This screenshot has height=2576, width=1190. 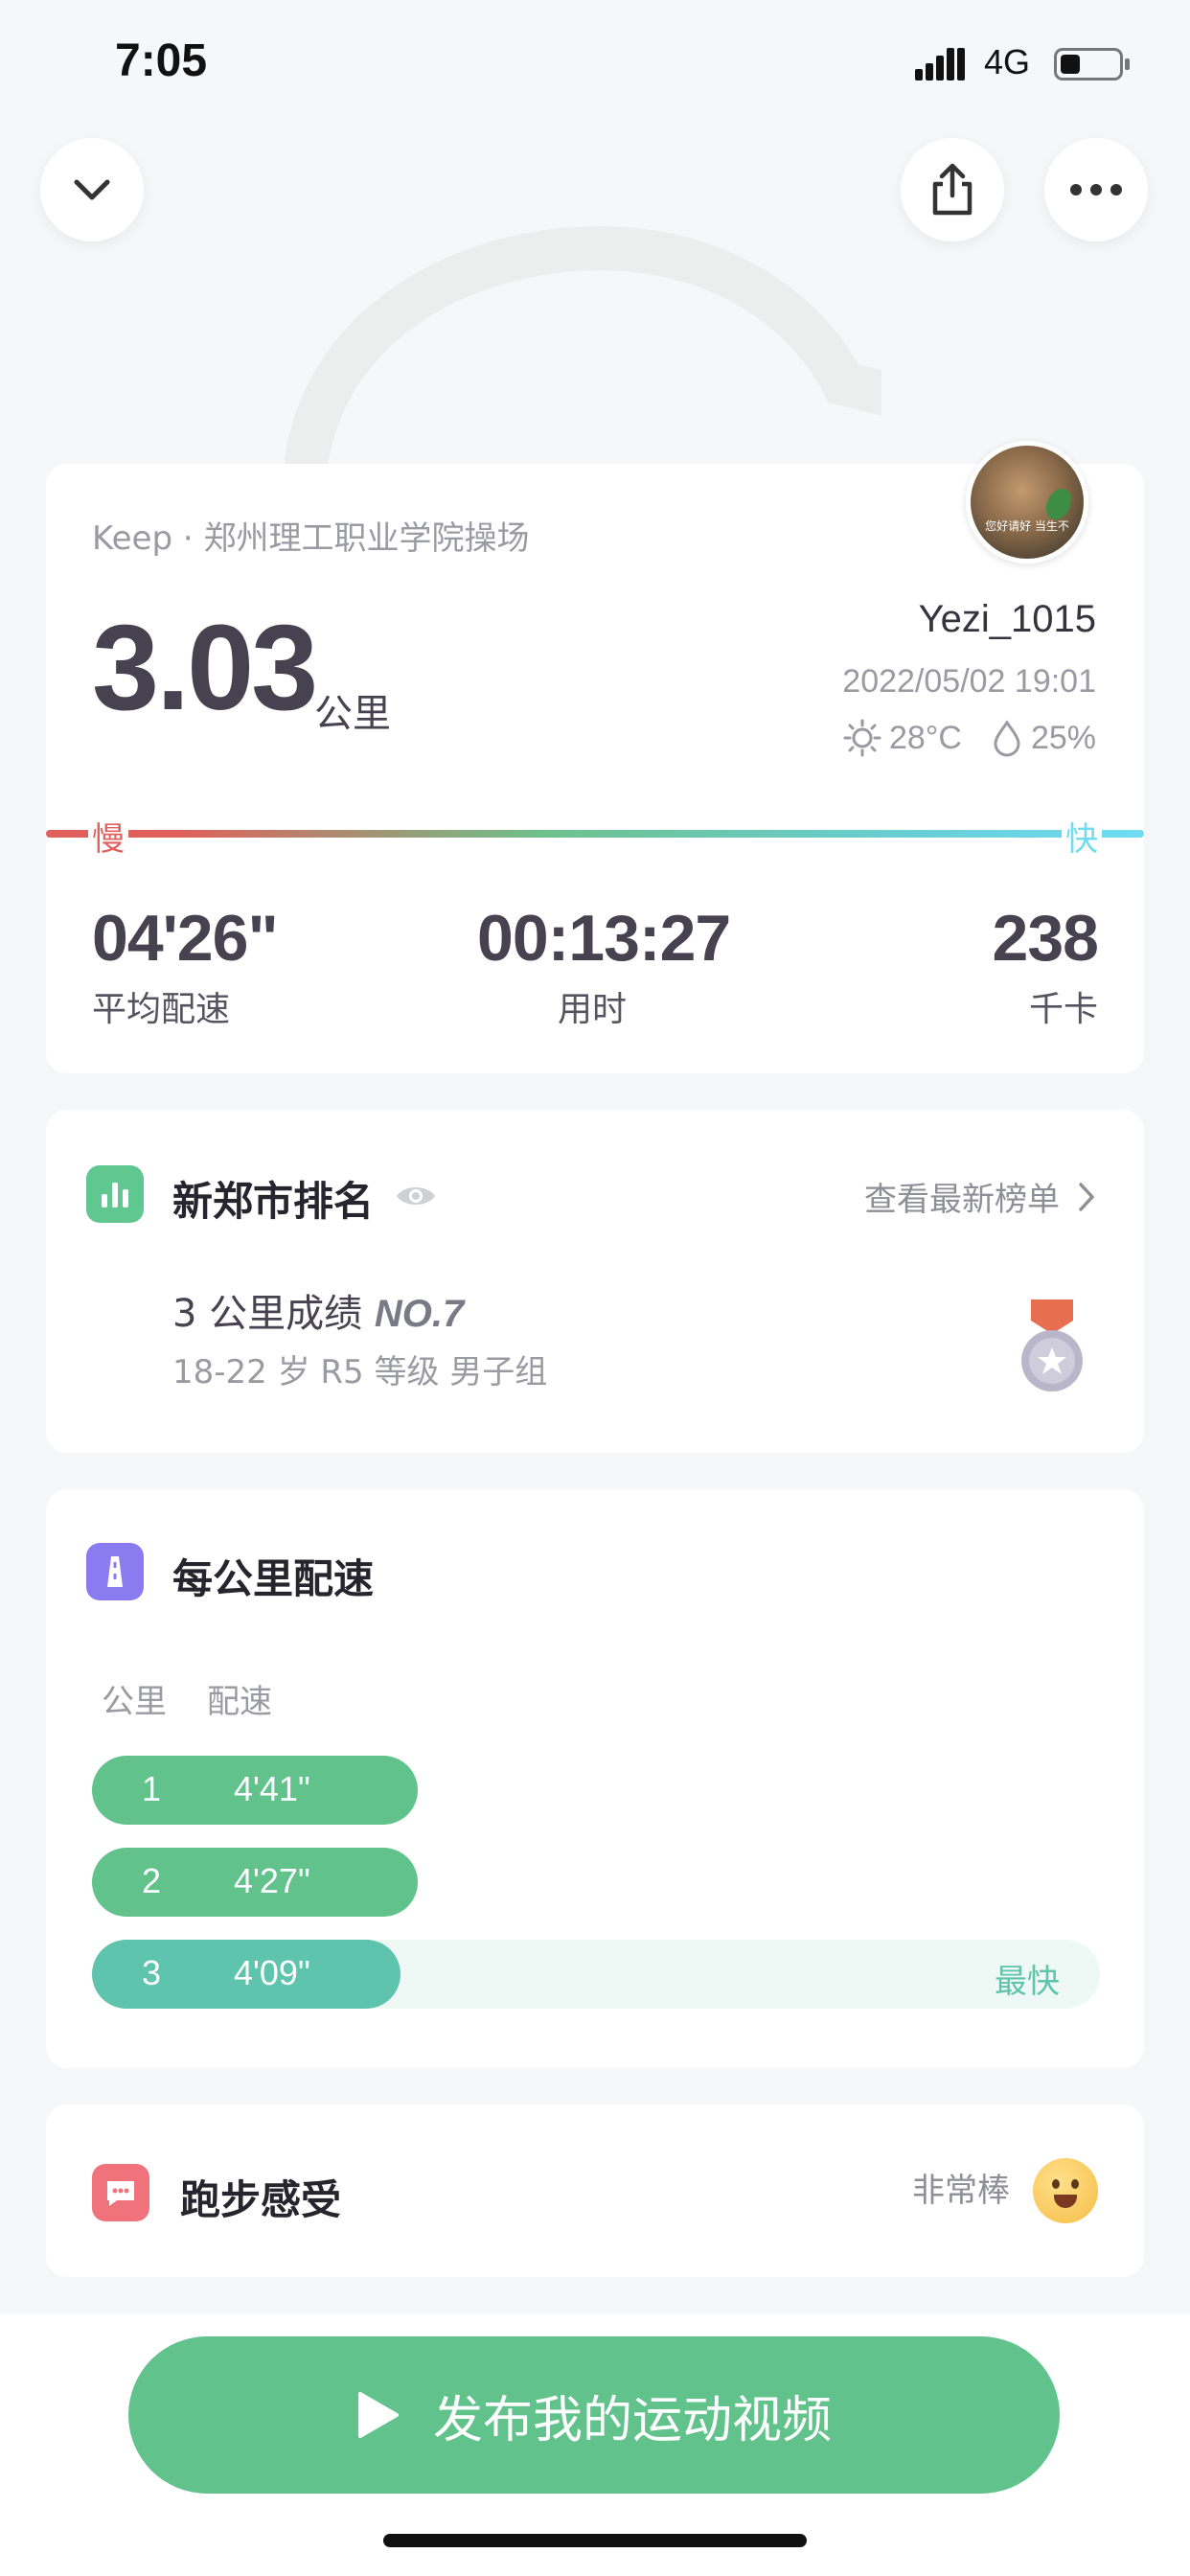 I want to click on medal-icon, so click(x=1052, y=1346).